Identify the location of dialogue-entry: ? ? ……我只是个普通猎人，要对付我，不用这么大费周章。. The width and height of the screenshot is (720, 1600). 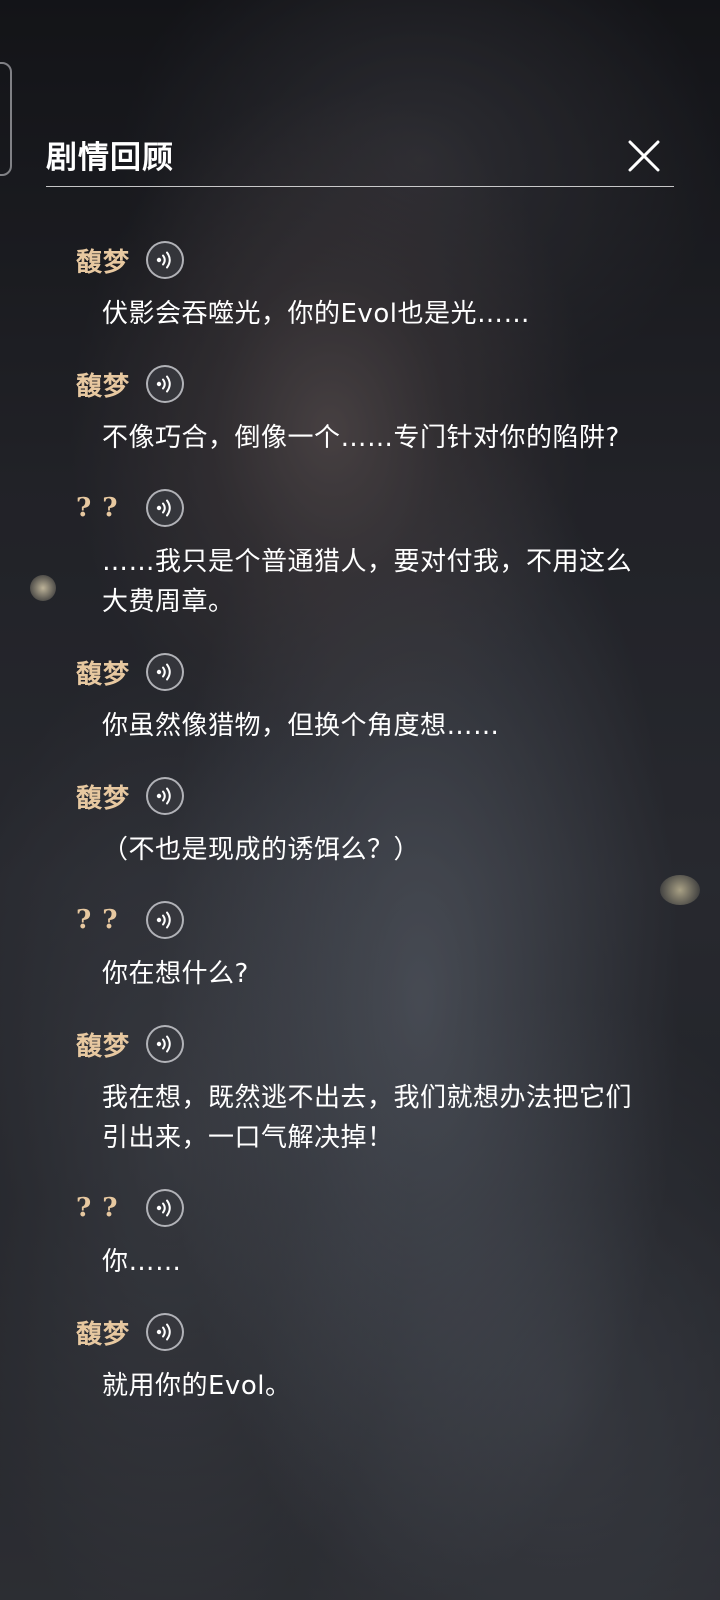
(360, 555).